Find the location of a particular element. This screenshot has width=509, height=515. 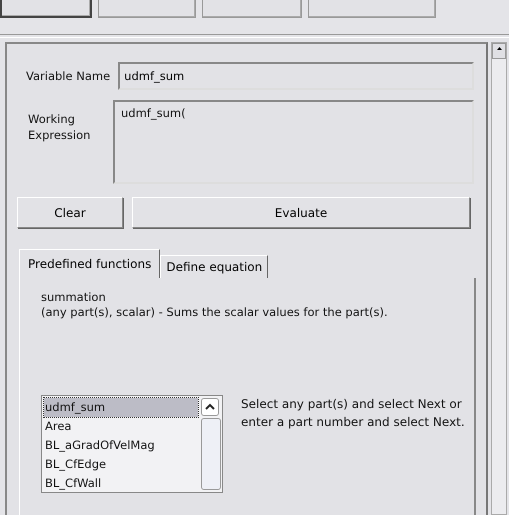

list-item: BL_aGradOfVelMag is located at coordinates (121, 445).